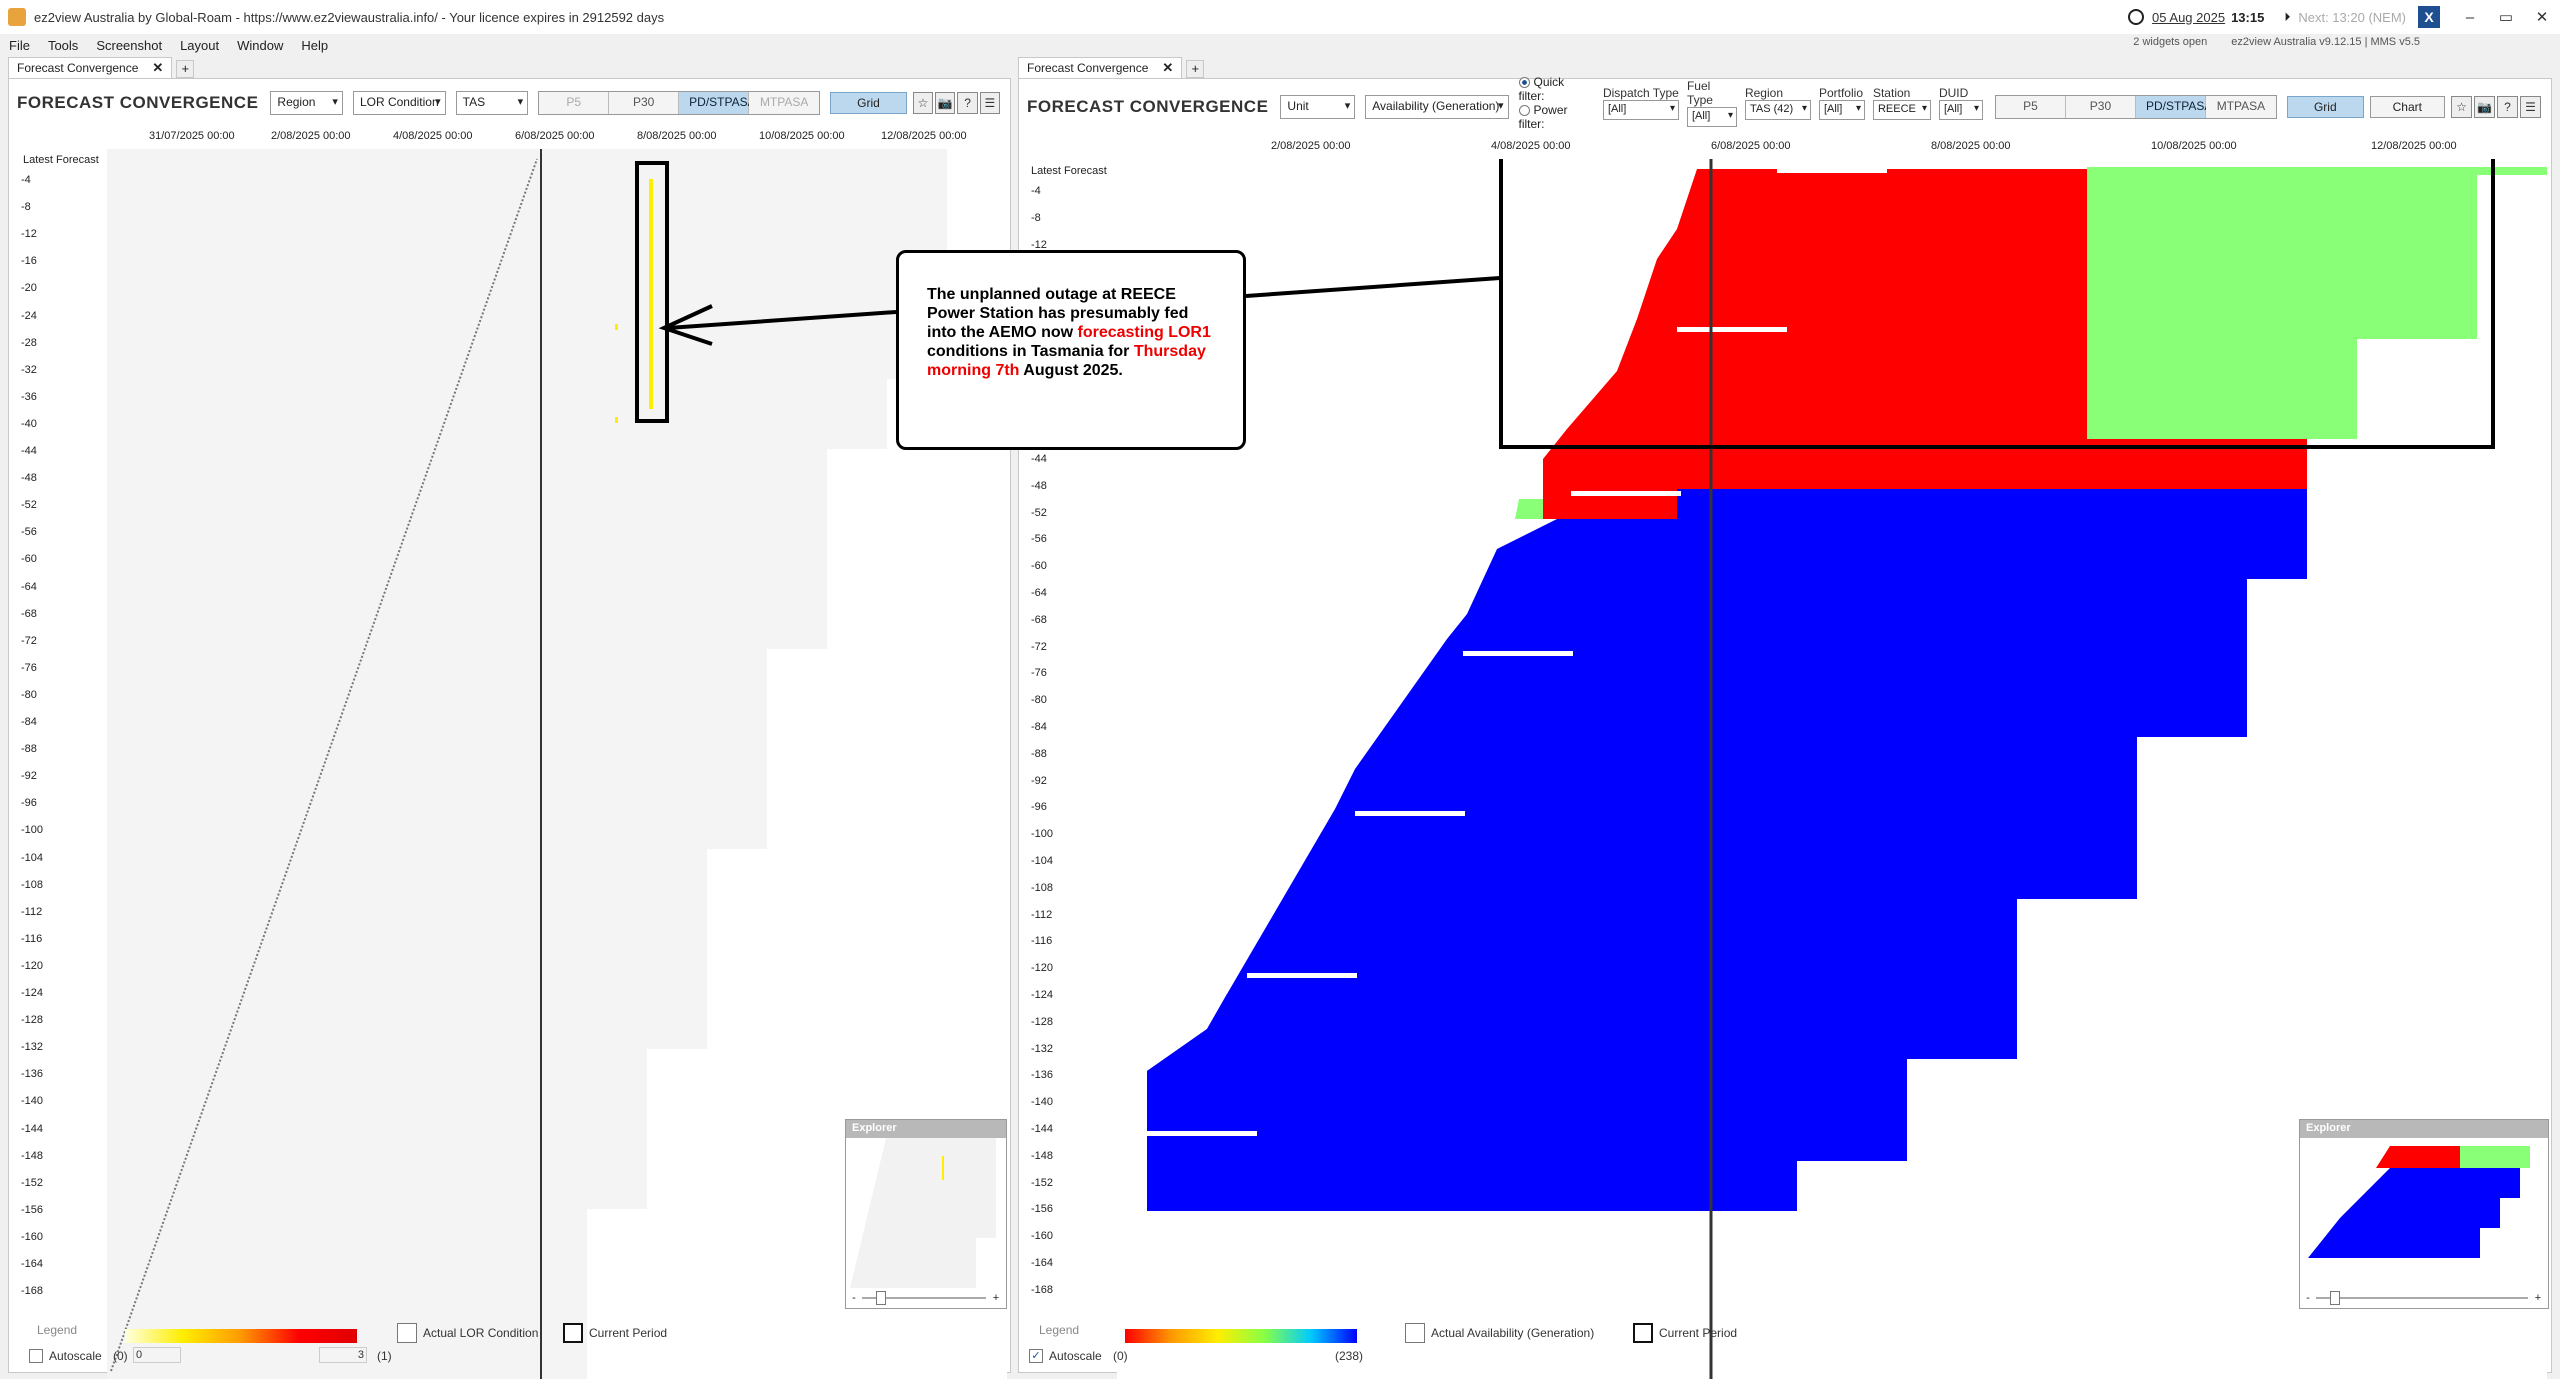 The width and height of the screenshot is (2560, 1379). Describe the element at coordinates (2429, 17) in the screenshot. I see `x-logo-icon: X` at that location.